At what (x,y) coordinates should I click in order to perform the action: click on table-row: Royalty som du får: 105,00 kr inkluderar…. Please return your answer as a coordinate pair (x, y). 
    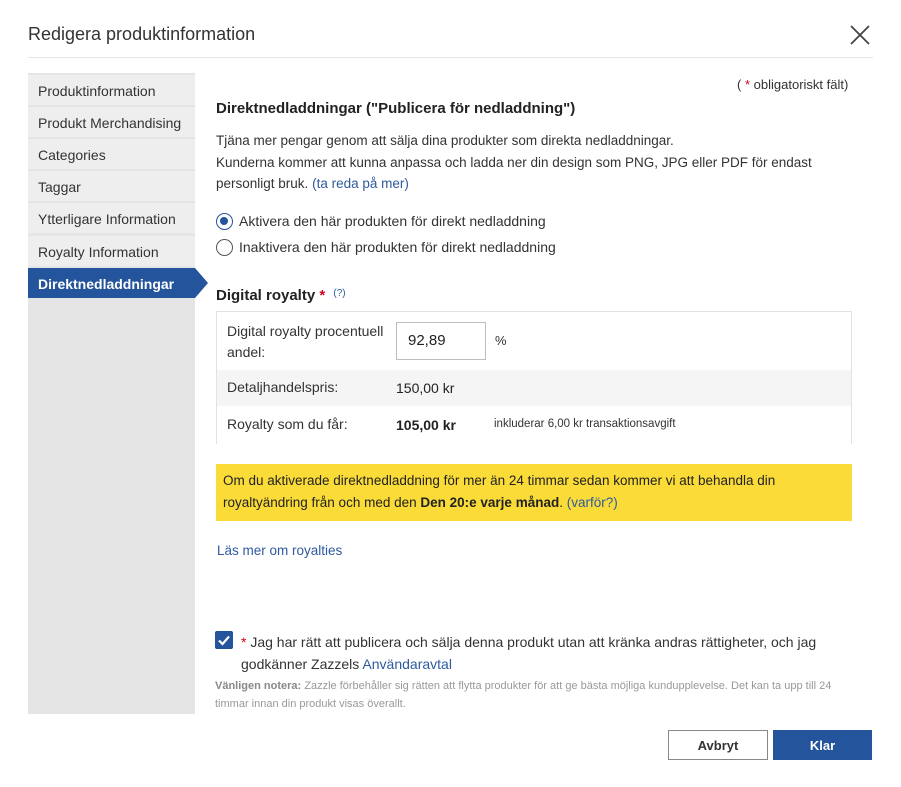
    Looking at the image, I should click on (534, 425).